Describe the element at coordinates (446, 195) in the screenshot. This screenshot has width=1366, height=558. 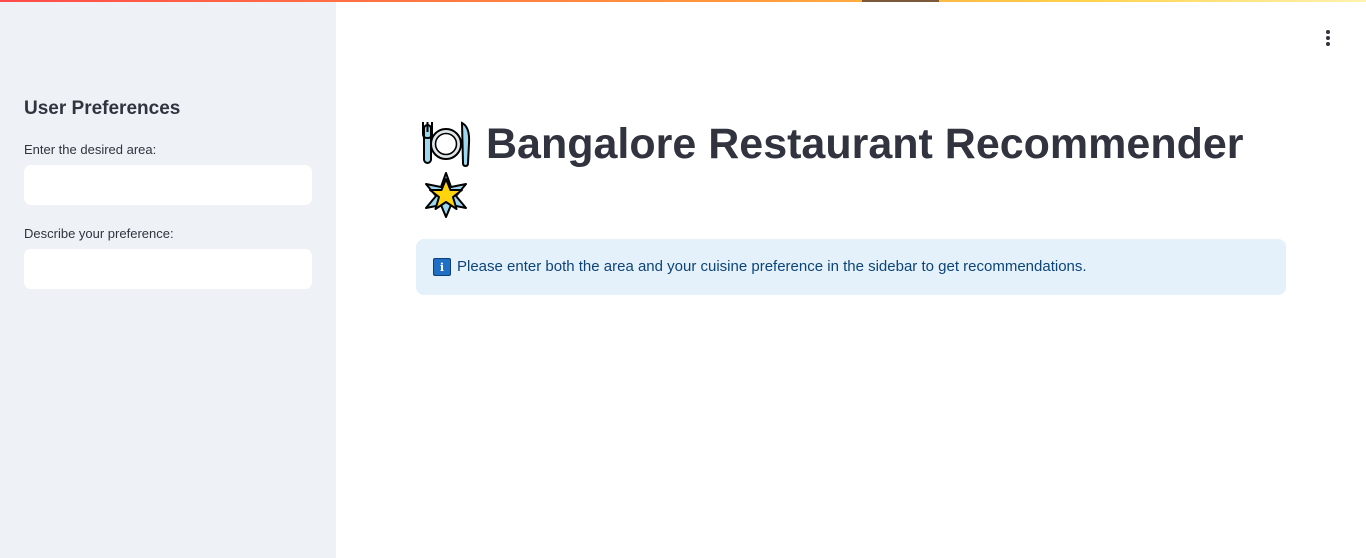
I see `glowing-star-icon` at that location.